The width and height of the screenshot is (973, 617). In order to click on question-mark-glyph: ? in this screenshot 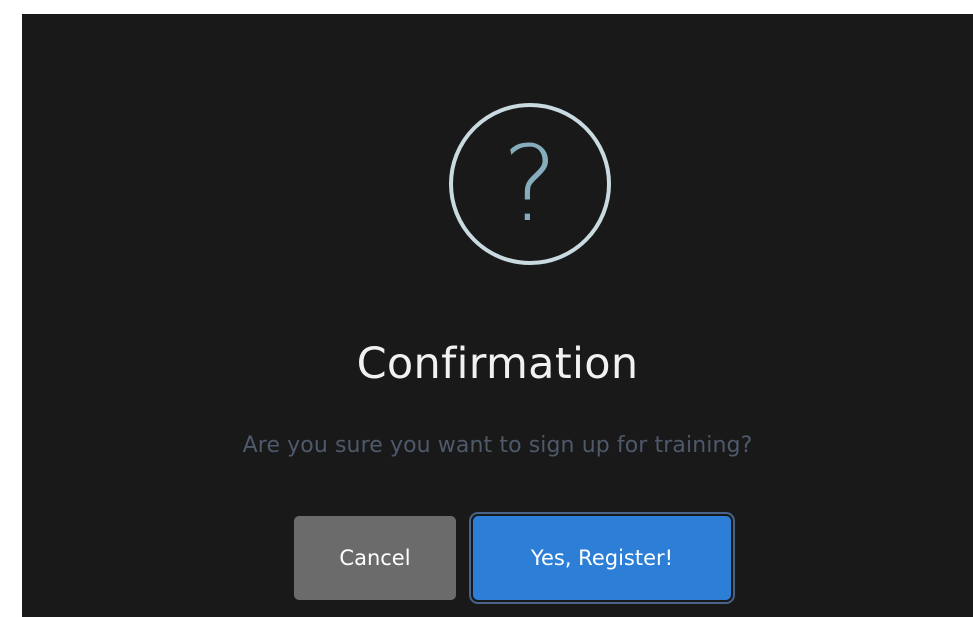, I will do `click(530, 184)`.